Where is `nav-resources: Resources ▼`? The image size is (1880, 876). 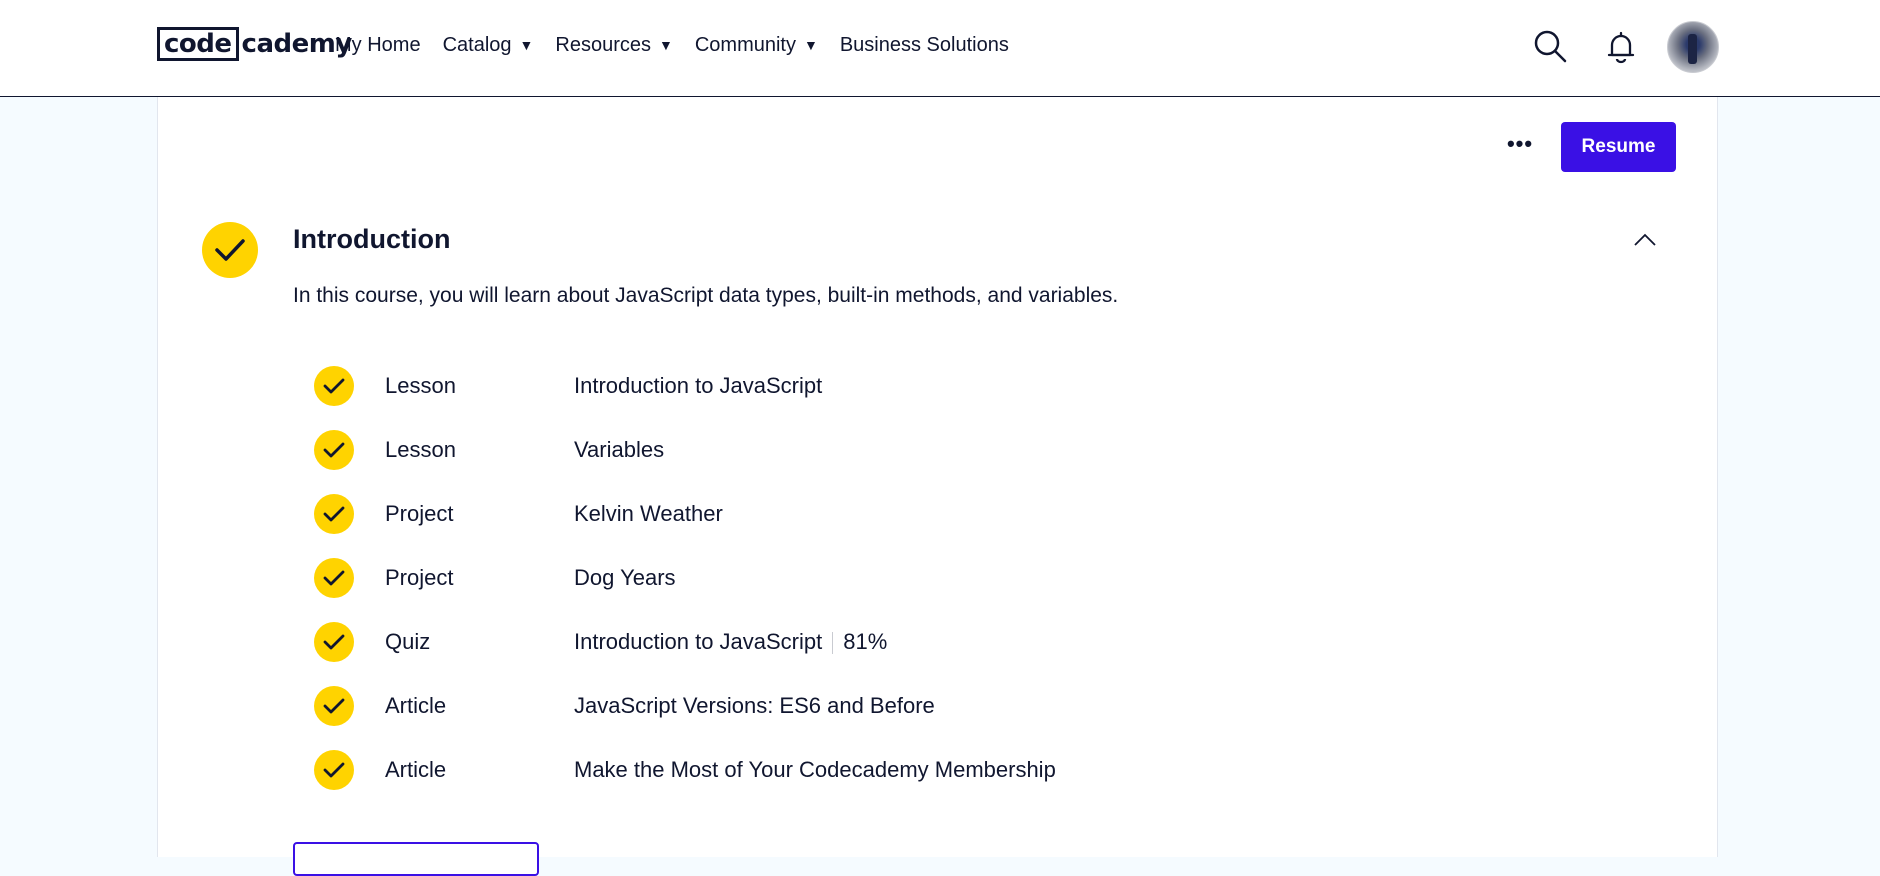
nav-resources: Resources ▼ is located at coordinates (613, 45).